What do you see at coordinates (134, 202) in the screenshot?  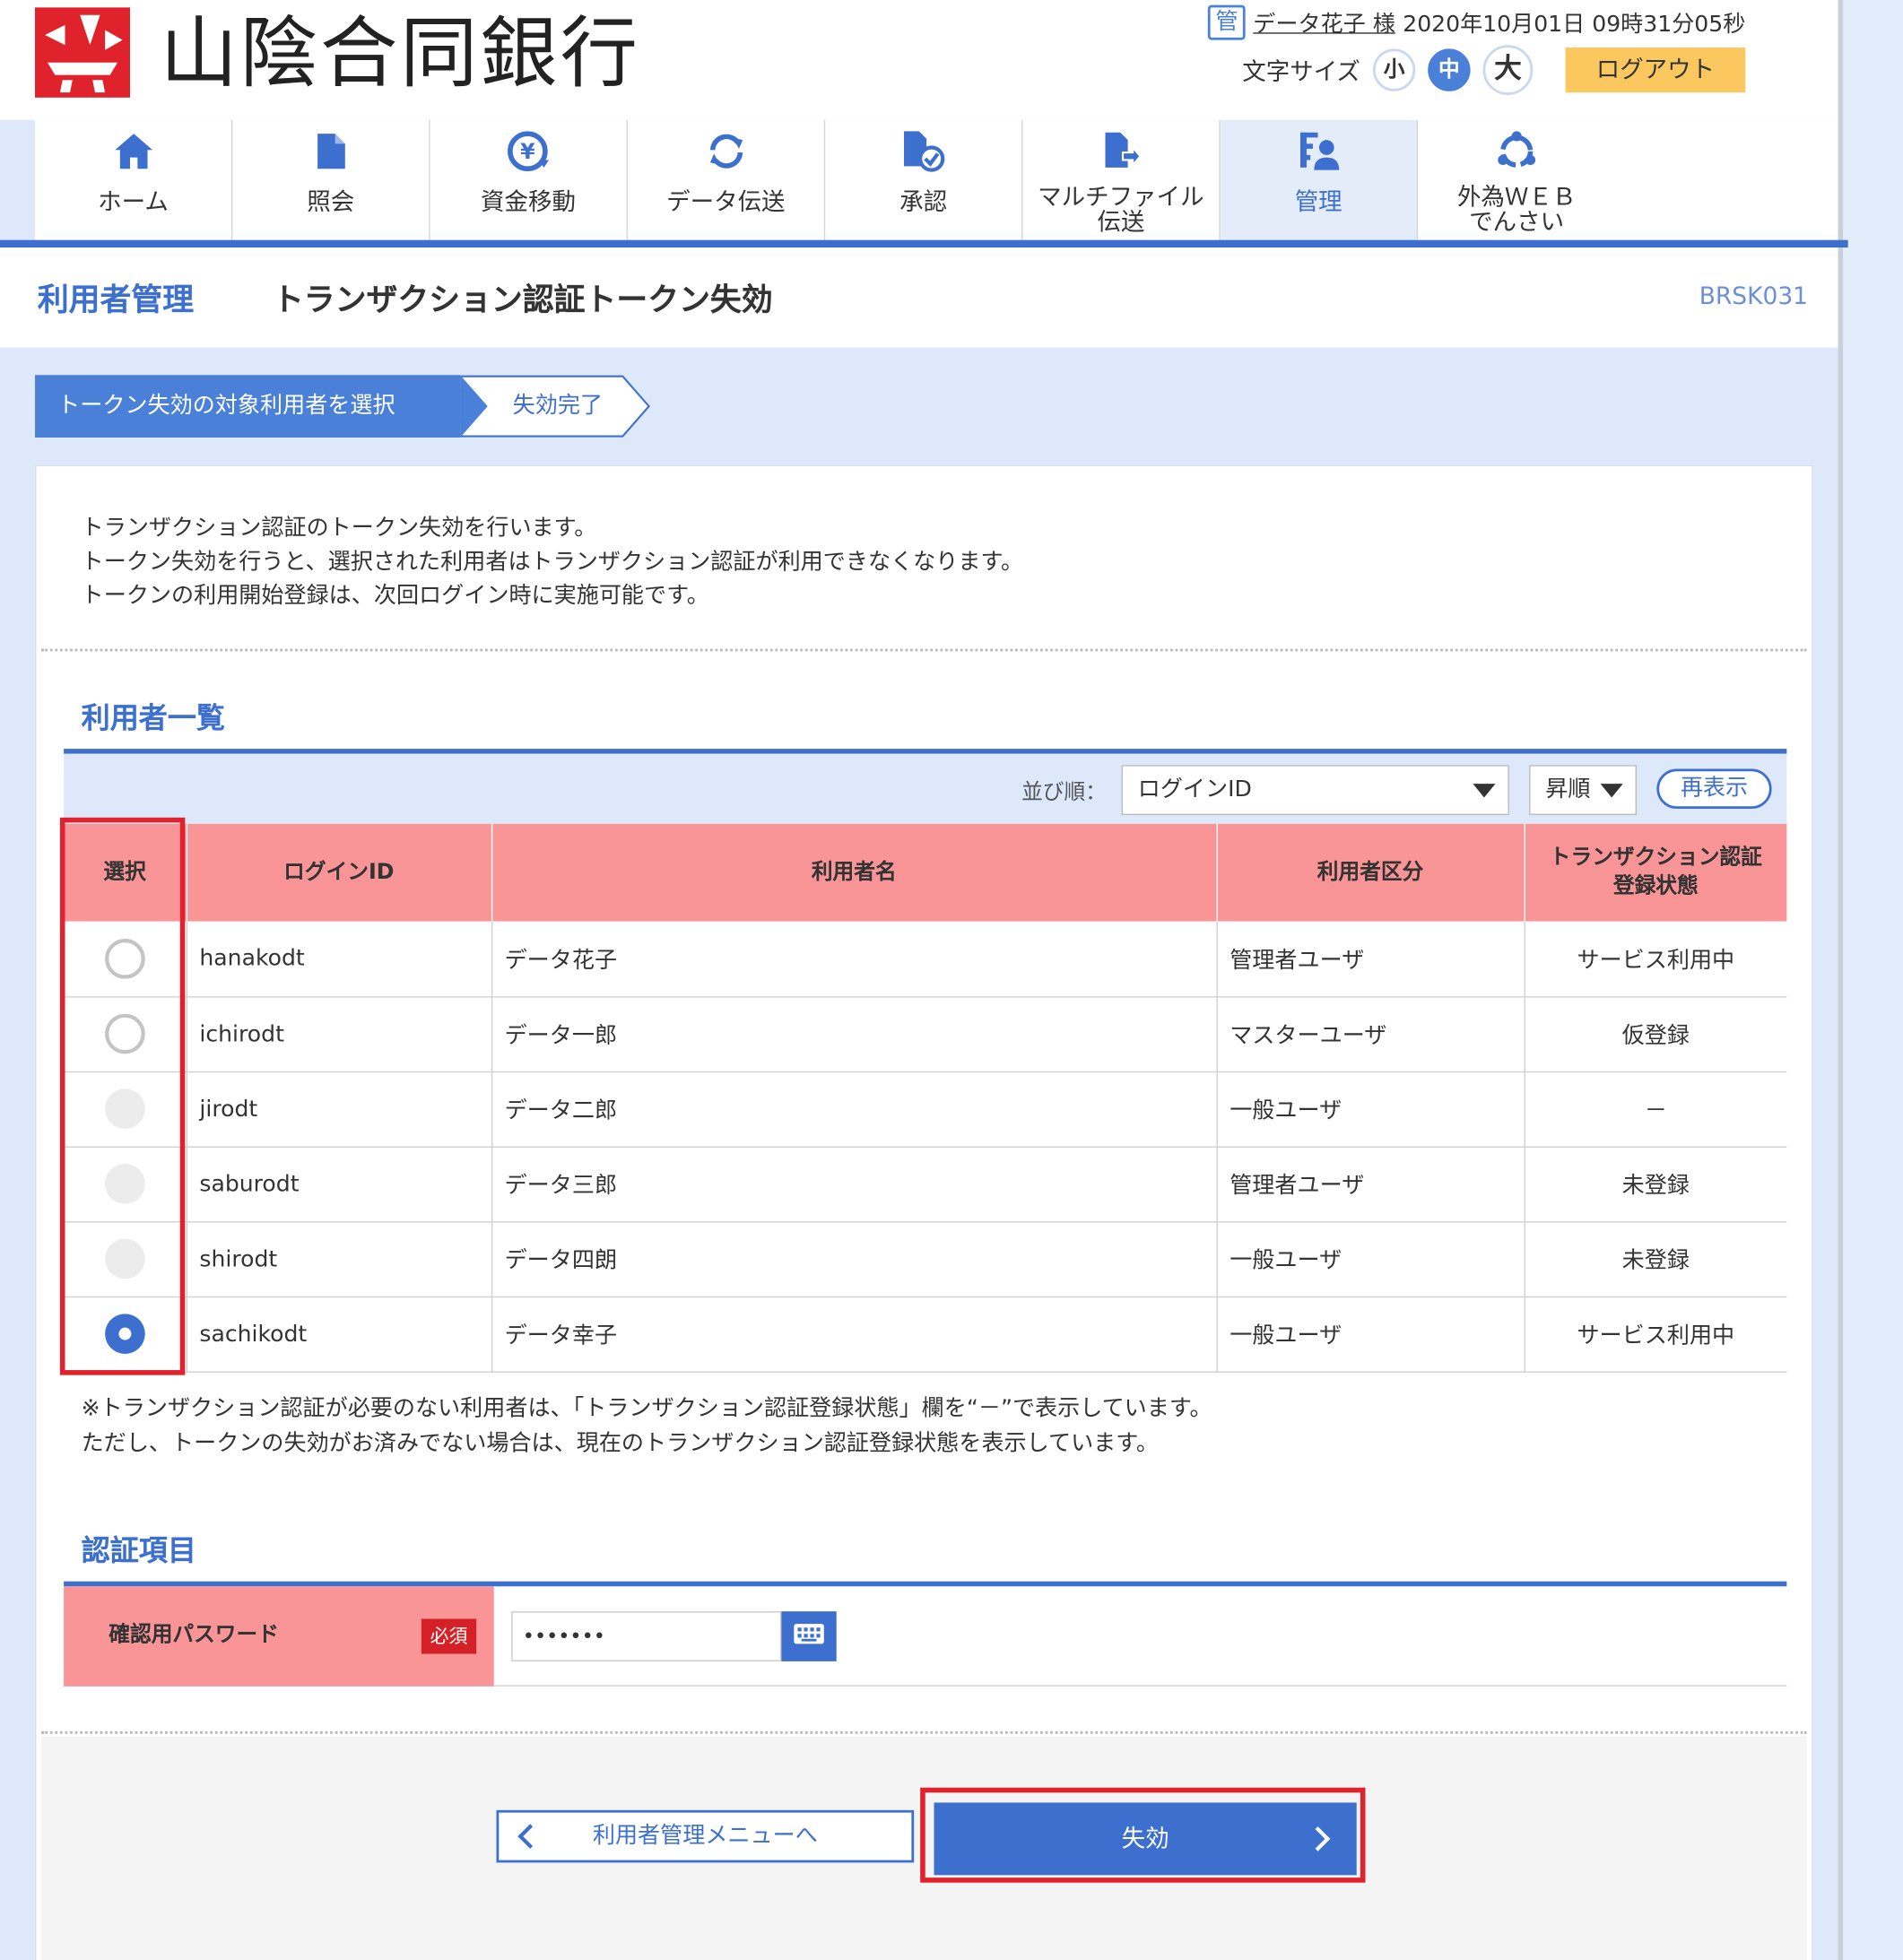 I see `nav-label: ホーム` at bounding box center [134, 202].